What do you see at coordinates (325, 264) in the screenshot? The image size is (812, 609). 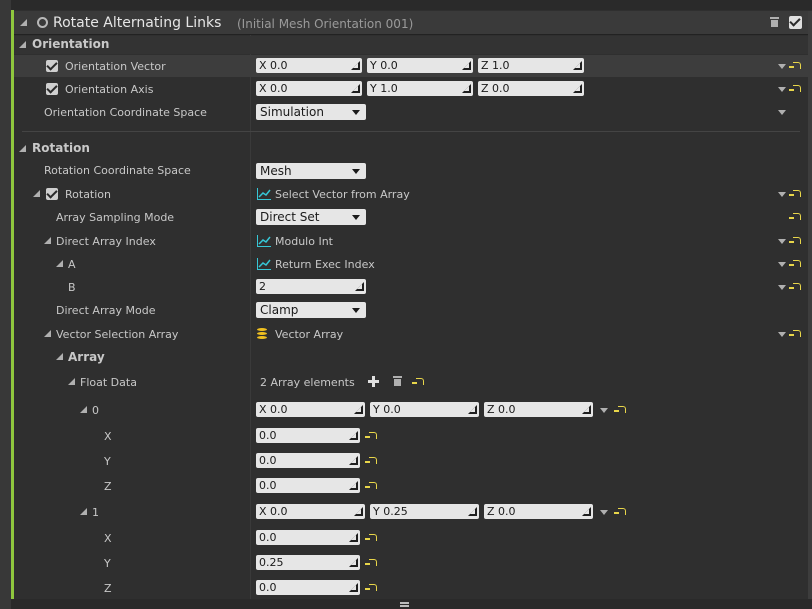 I see `param-a-value: Return Exec Index` at bounding box center [325, 264].